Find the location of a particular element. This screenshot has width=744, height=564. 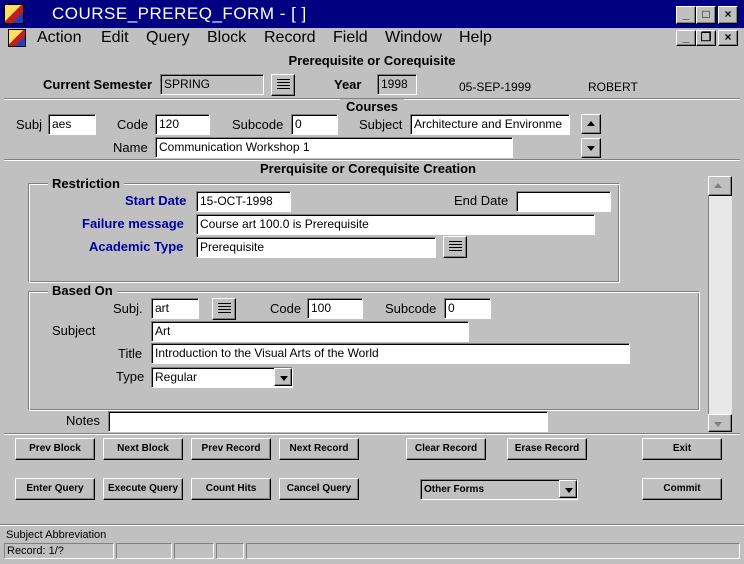

menu-record: Record is located at coordinates (290, 38).